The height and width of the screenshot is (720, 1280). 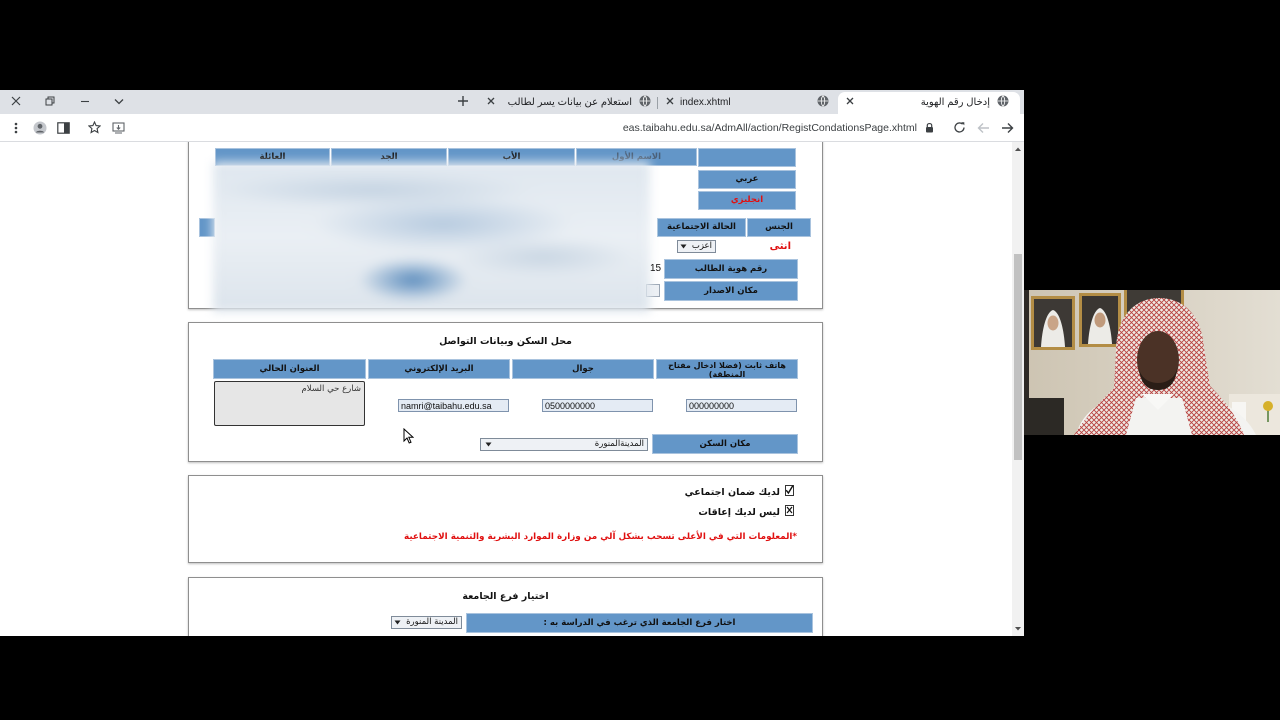 What do you see at coordinates (727, 369) in the screenshot?
I see `landline-header: هاتف ثابت (فضلا ادخال مفتاح المنطقة)` at bounding box center [727, 369].